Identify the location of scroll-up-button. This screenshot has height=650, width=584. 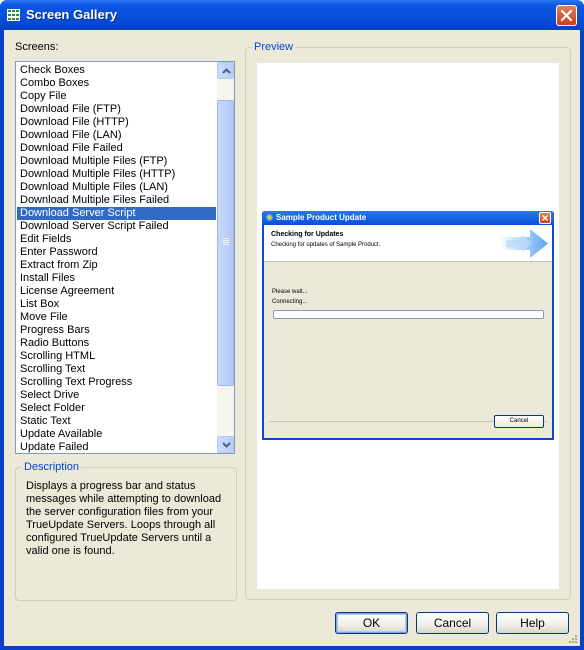
(225, 70).